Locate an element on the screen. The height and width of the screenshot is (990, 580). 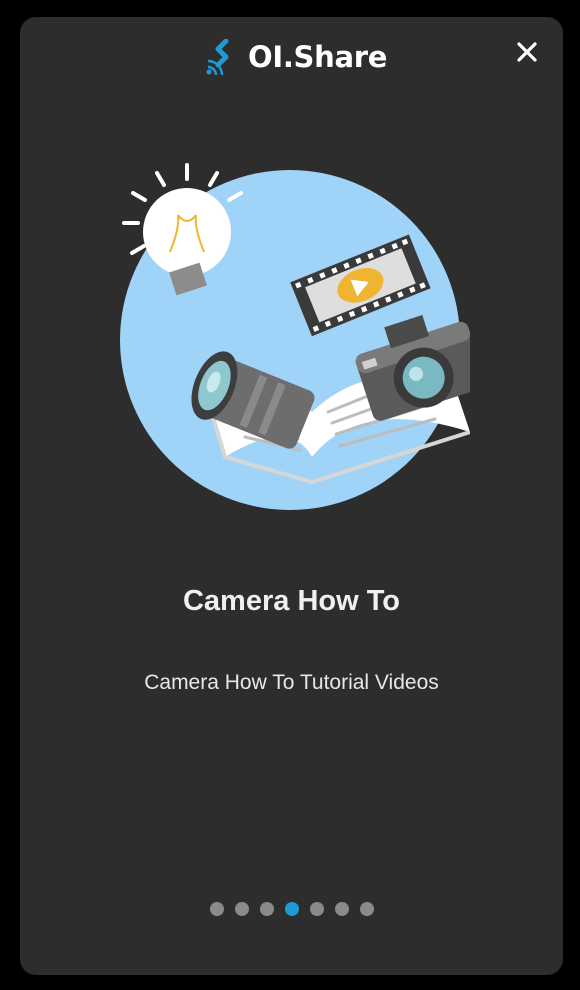
header: OI.Share is located at coordinates (291, 57).